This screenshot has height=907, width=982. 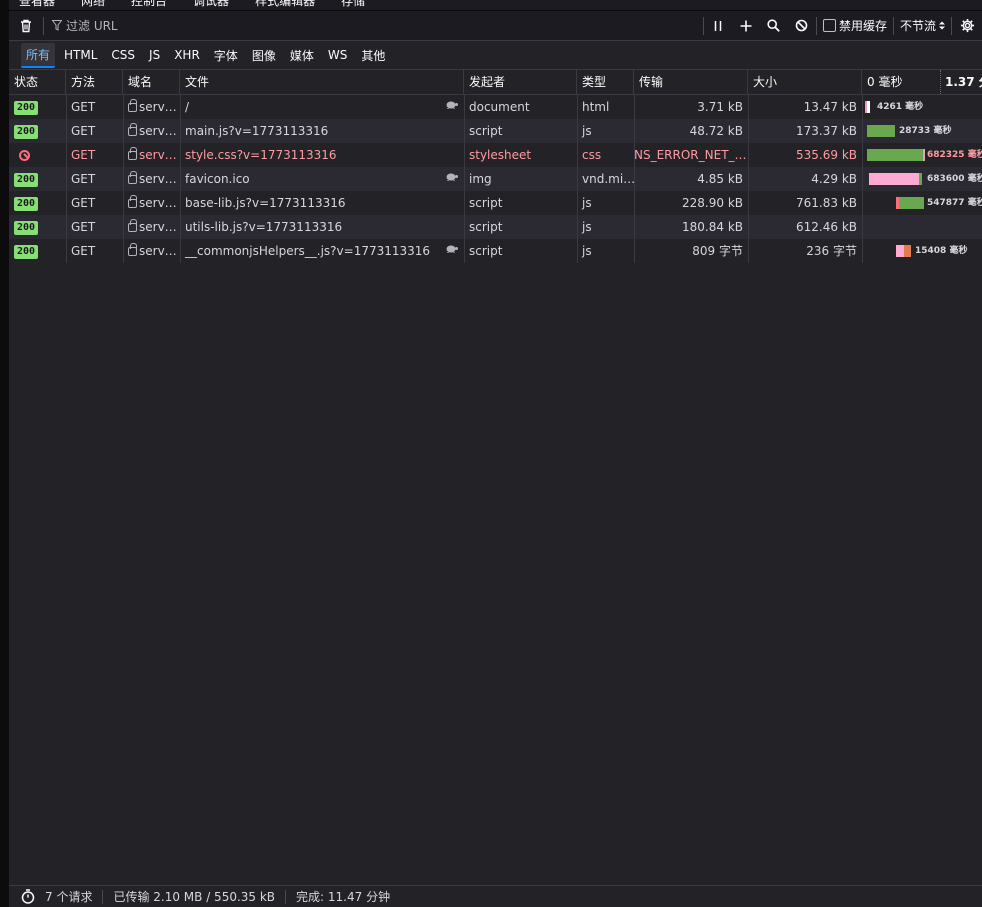 I want to click on filter-ws: WS, so click(x=337, y=55).